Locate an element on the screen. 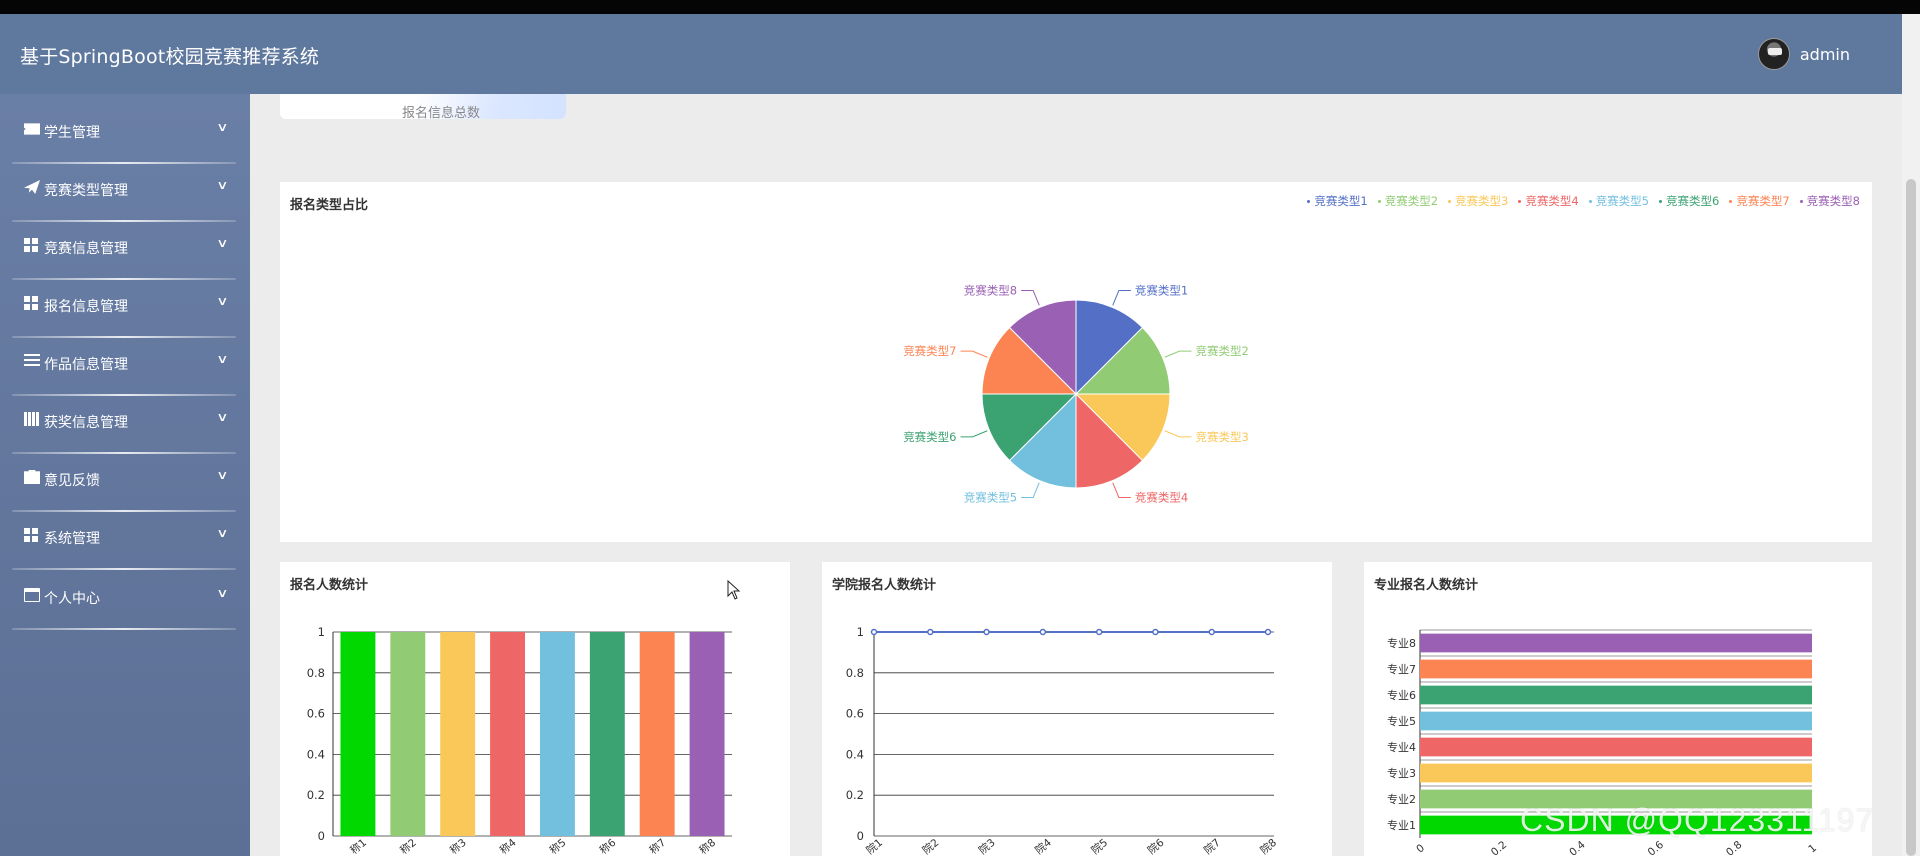  y-tick-label: 专业2 is located at coordinates (1401, 799).